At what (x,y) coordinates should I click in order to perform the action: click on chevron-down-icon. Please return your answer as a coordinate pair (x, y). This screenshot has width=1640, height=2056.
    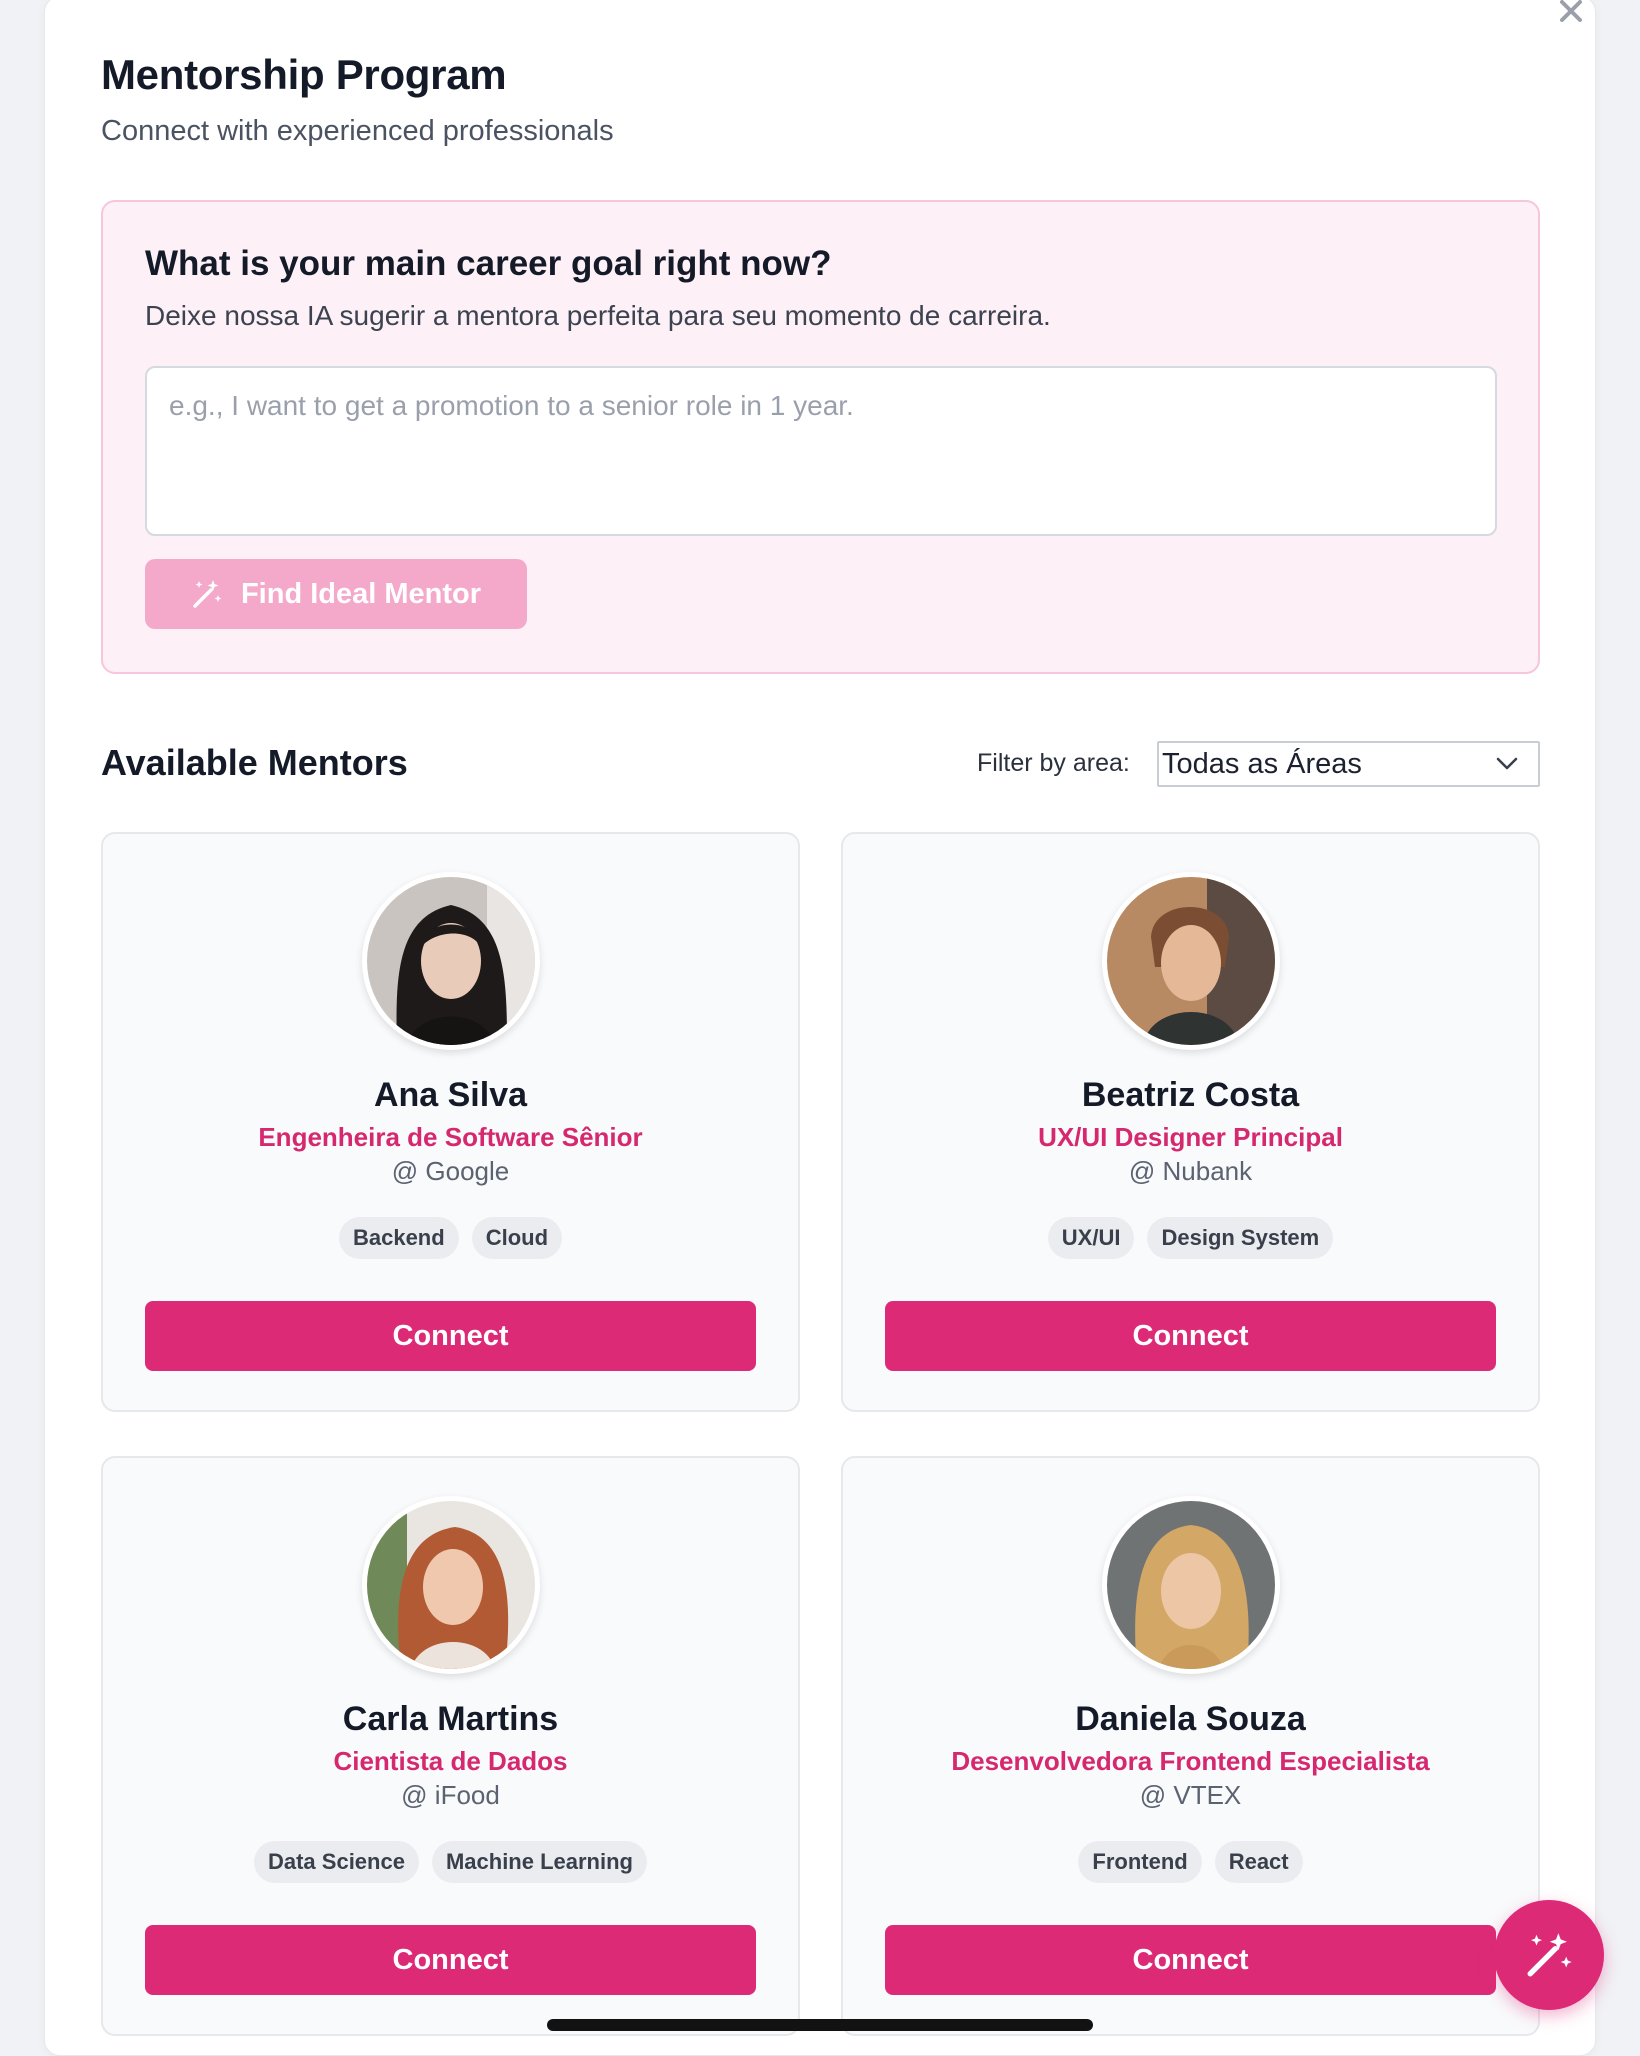
    Looking at the image, I should click on (1507, 763).